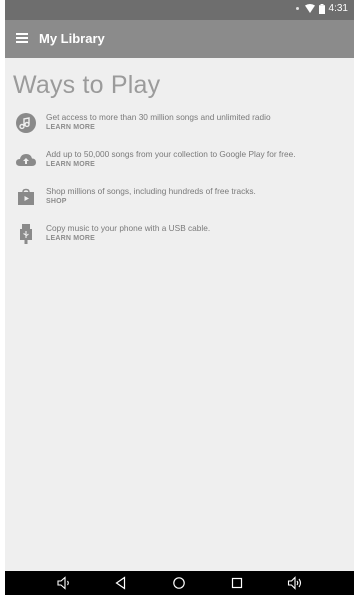 The image size is (354, 595). What do you see at coordinates (26, 160) in the screenshot?
I see `cloud-upload-icon` at bounding box center [26, 160].